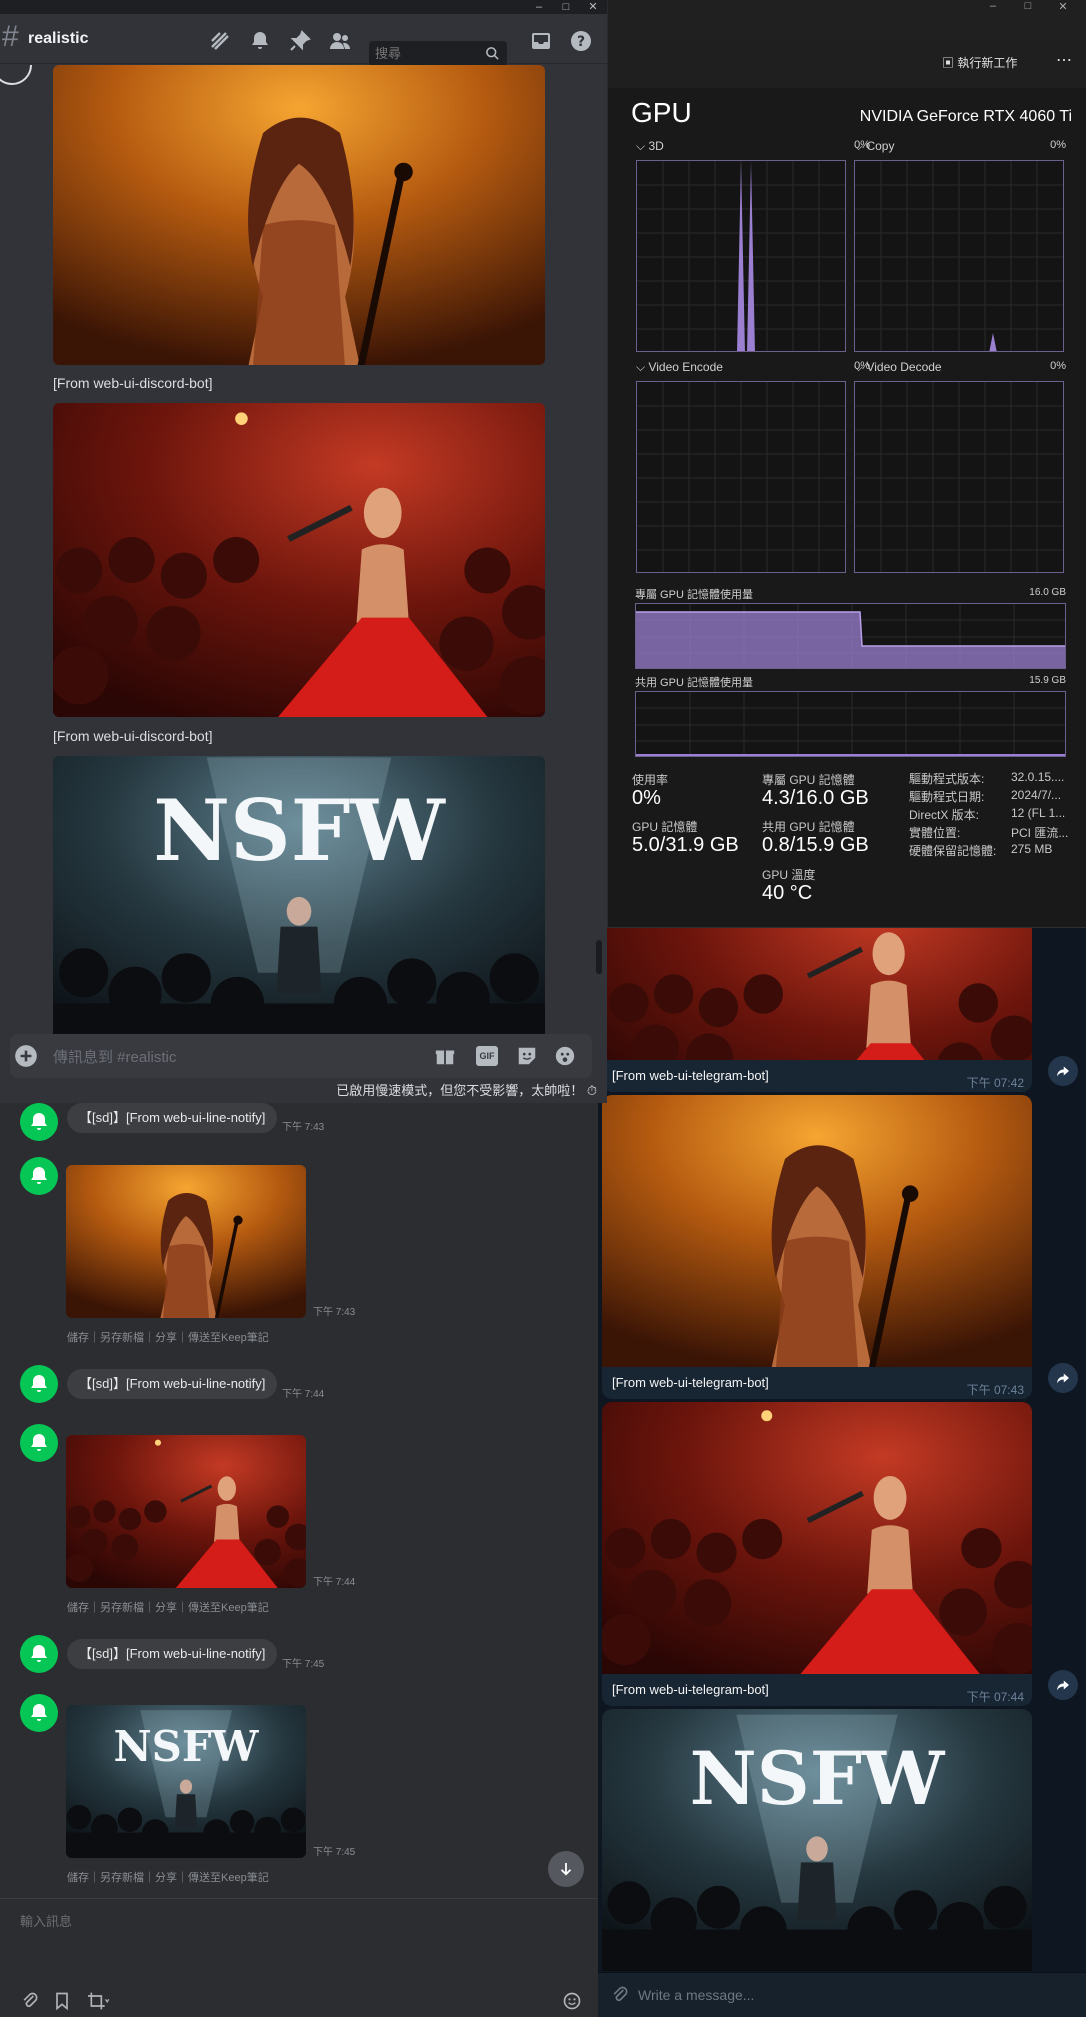  What do you see at coordinates (340, 41) in the screenshot?
I see `member-list-icon` at bounding box center [340, 41].